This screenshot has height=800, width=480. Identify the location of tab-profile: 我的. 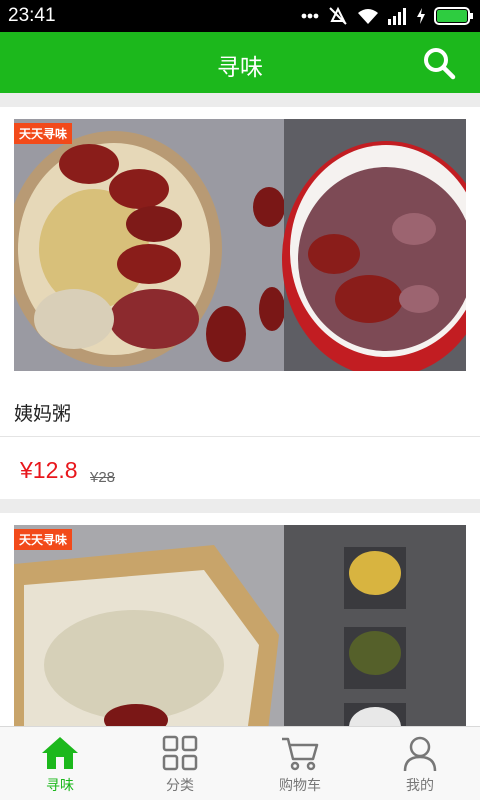
(420, 763).